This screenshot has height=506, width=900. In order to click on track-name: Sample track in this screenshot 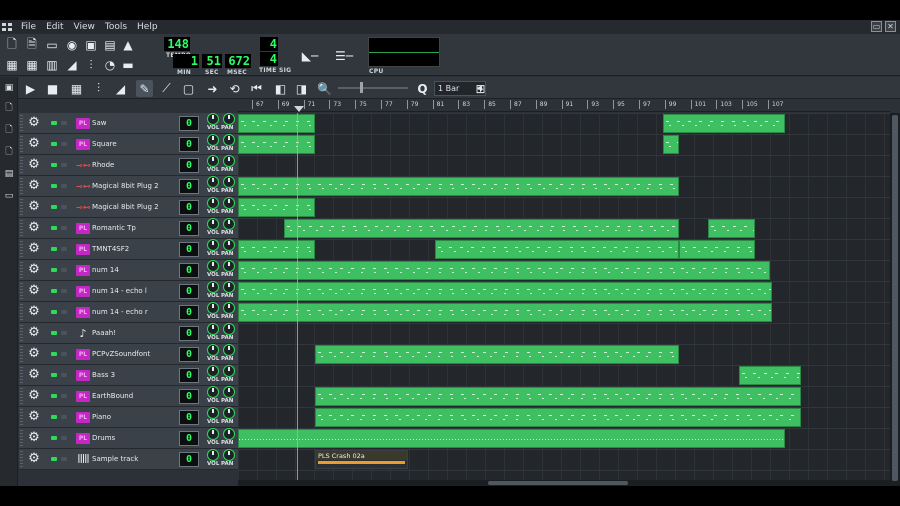, I will do `click(134, 459)`.